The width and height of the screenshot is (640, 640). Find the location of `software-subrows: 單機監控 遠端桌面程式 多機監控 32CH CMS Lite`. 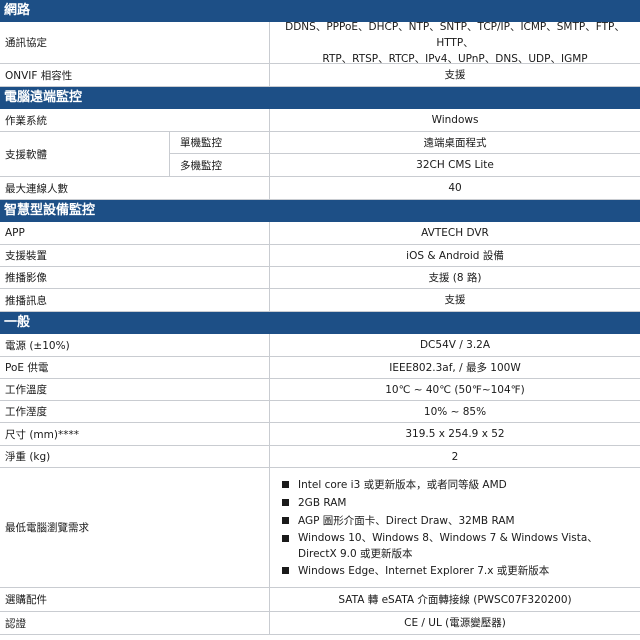

software-subrows: 單機監控 遠端桌面程式 多機監控 32CH CMS Lite is located at coordinates (405, 154).